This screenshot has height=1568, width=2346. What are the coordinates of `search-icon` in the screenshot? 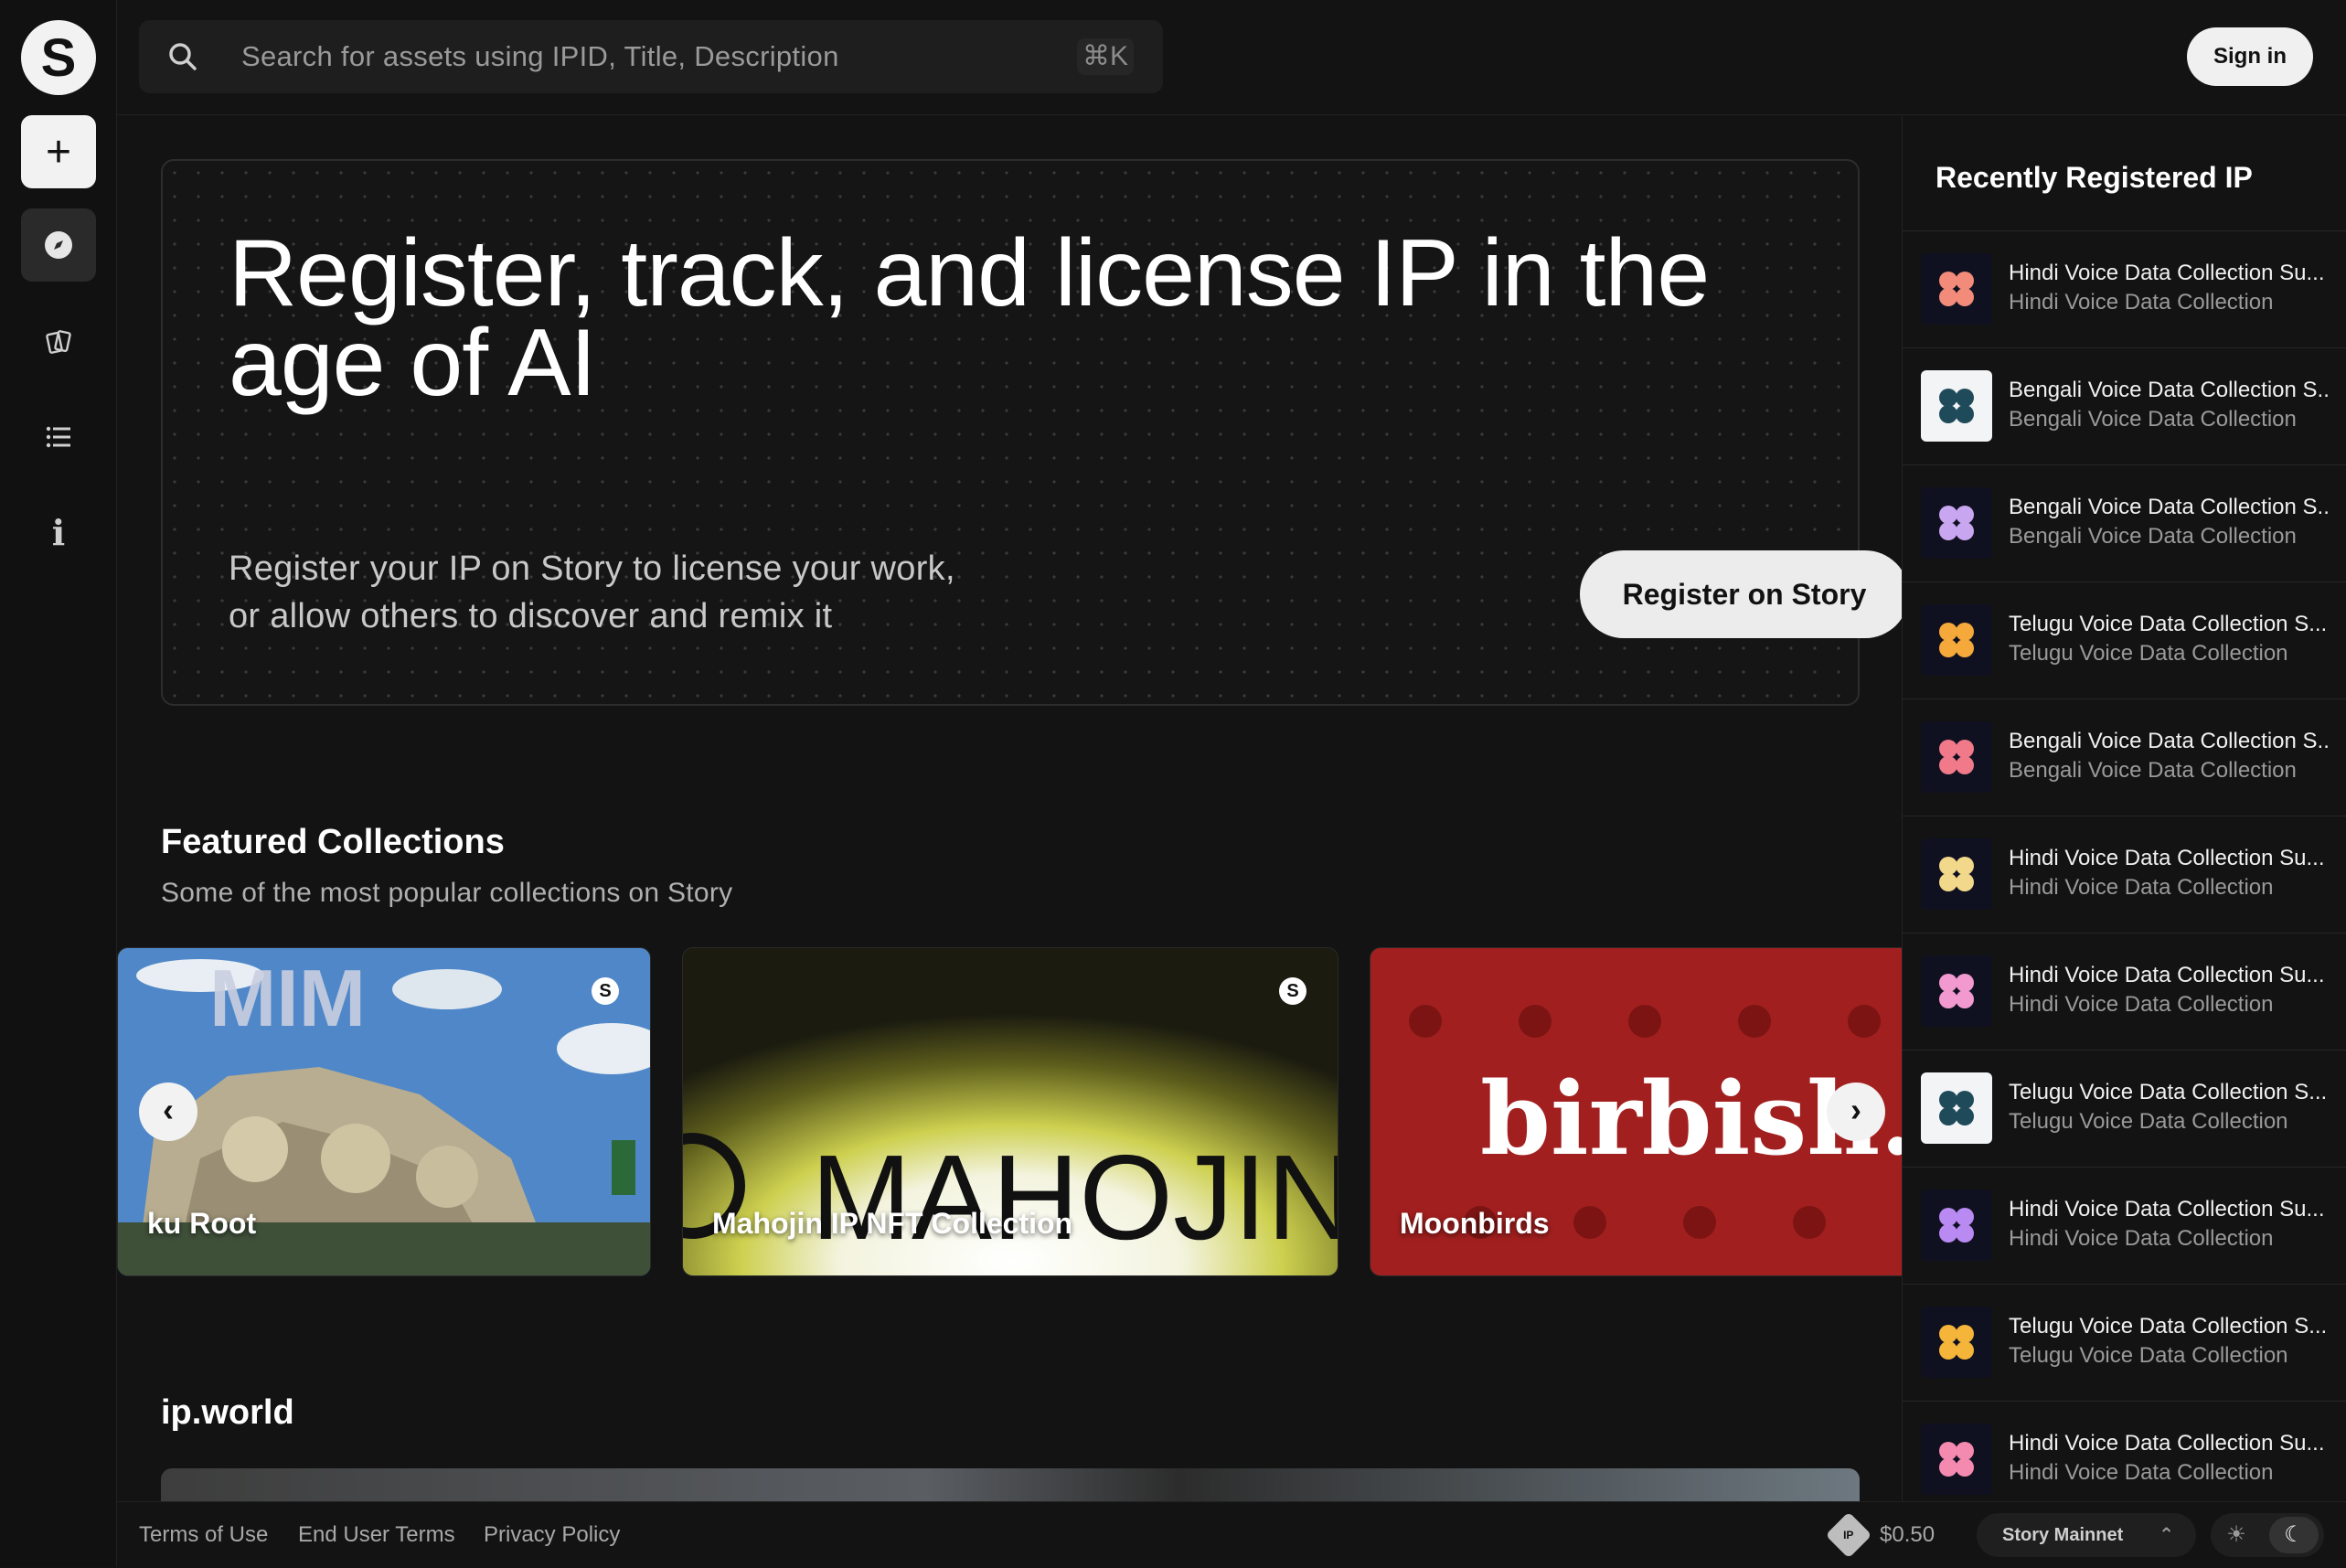 It's located at (183, 56).